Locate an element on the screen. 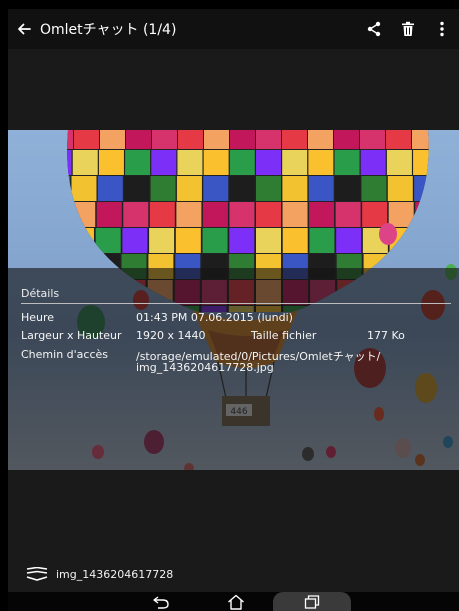 The image size is (459, 611). back-nav-icon is located at coordinates (161, 602).